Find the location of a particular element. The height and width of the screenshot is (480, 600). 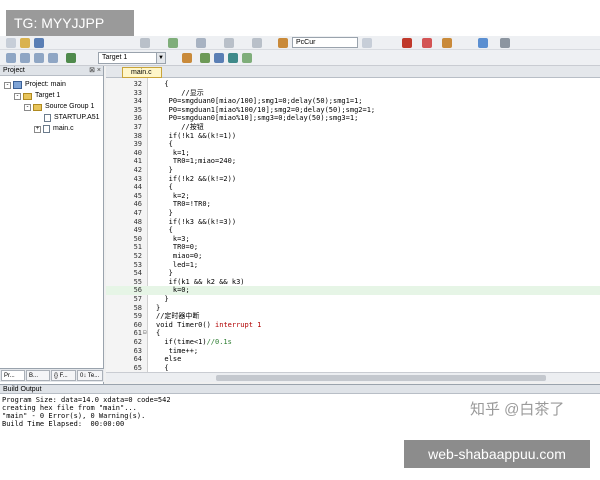

line-number: 62 is located at coordinates (137, 342).